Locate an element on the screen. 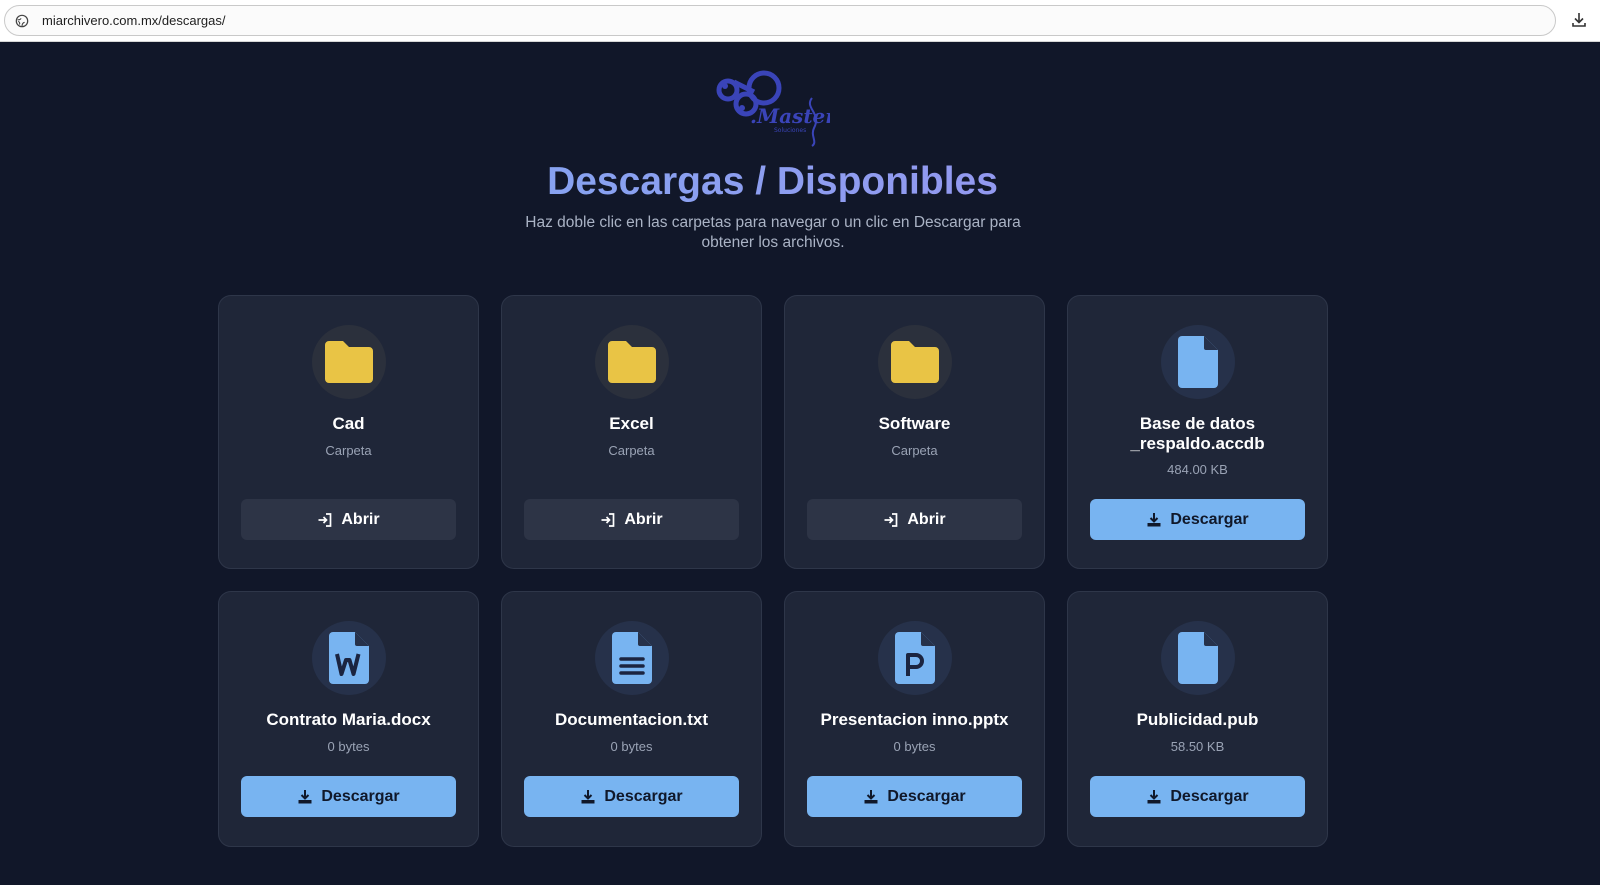 The width and height of the screenshot is (1600, 885). folder-card-software: Software Carpeta Abrir is located at coordinates (914, 432).